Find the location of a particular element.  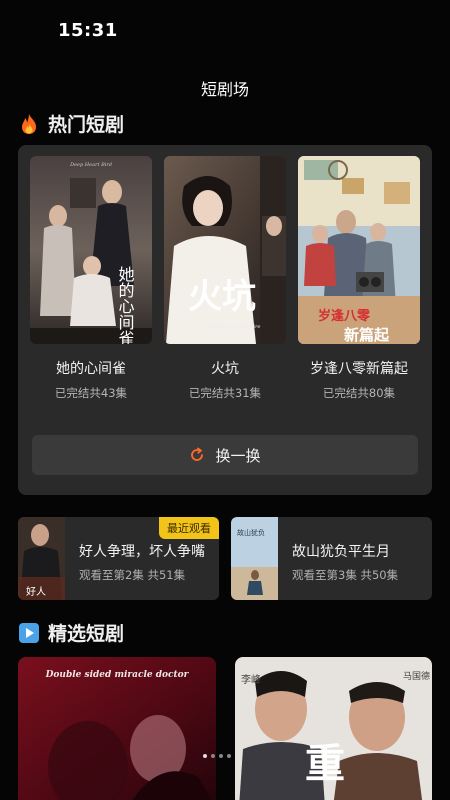

drama-poster: 她的心间雀 Deep Heart Bird is located at coordinates (91, 250).